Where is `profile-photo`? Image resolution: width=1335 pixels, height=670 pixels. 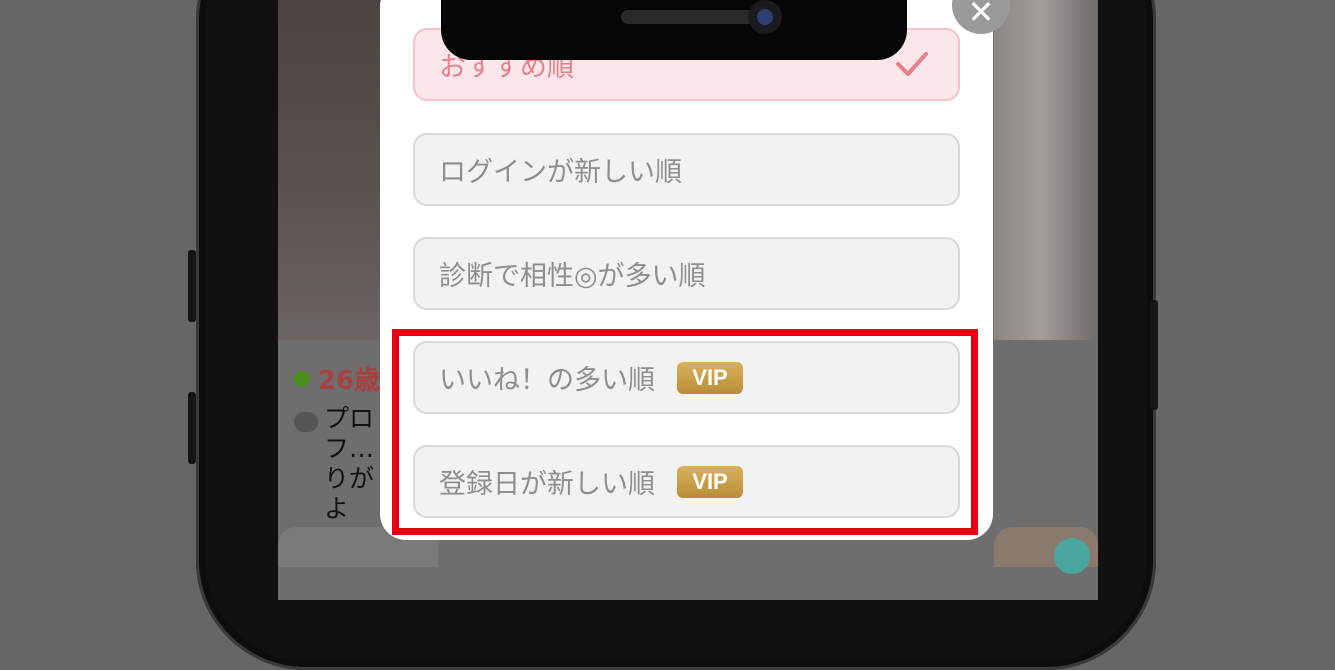 profile-photo is located at coordinates (1046, 170).